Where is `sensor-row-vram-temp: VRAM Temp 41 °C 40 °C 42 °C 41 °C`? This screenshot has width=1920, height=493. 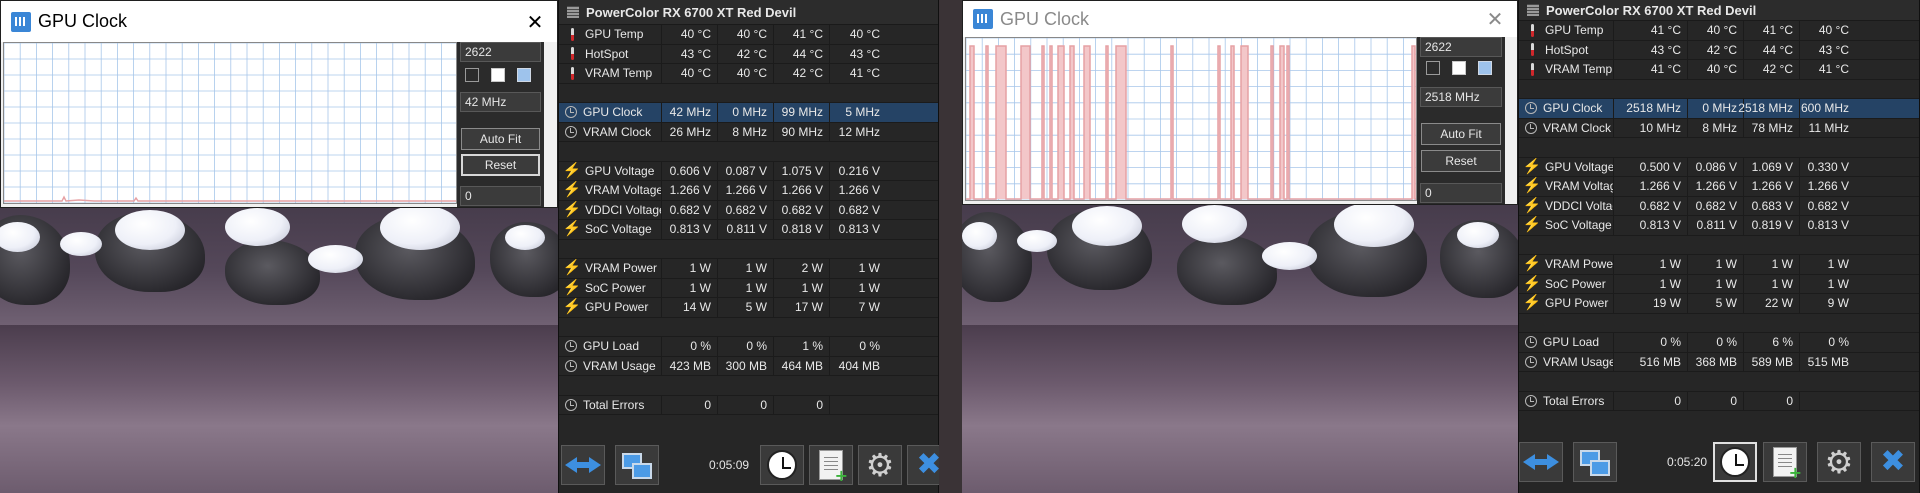
sensor-row-vram-temp: VRAM Temp 41 °C 40 °C 42 °C 41 °C is located at coordinates (1719, 70).